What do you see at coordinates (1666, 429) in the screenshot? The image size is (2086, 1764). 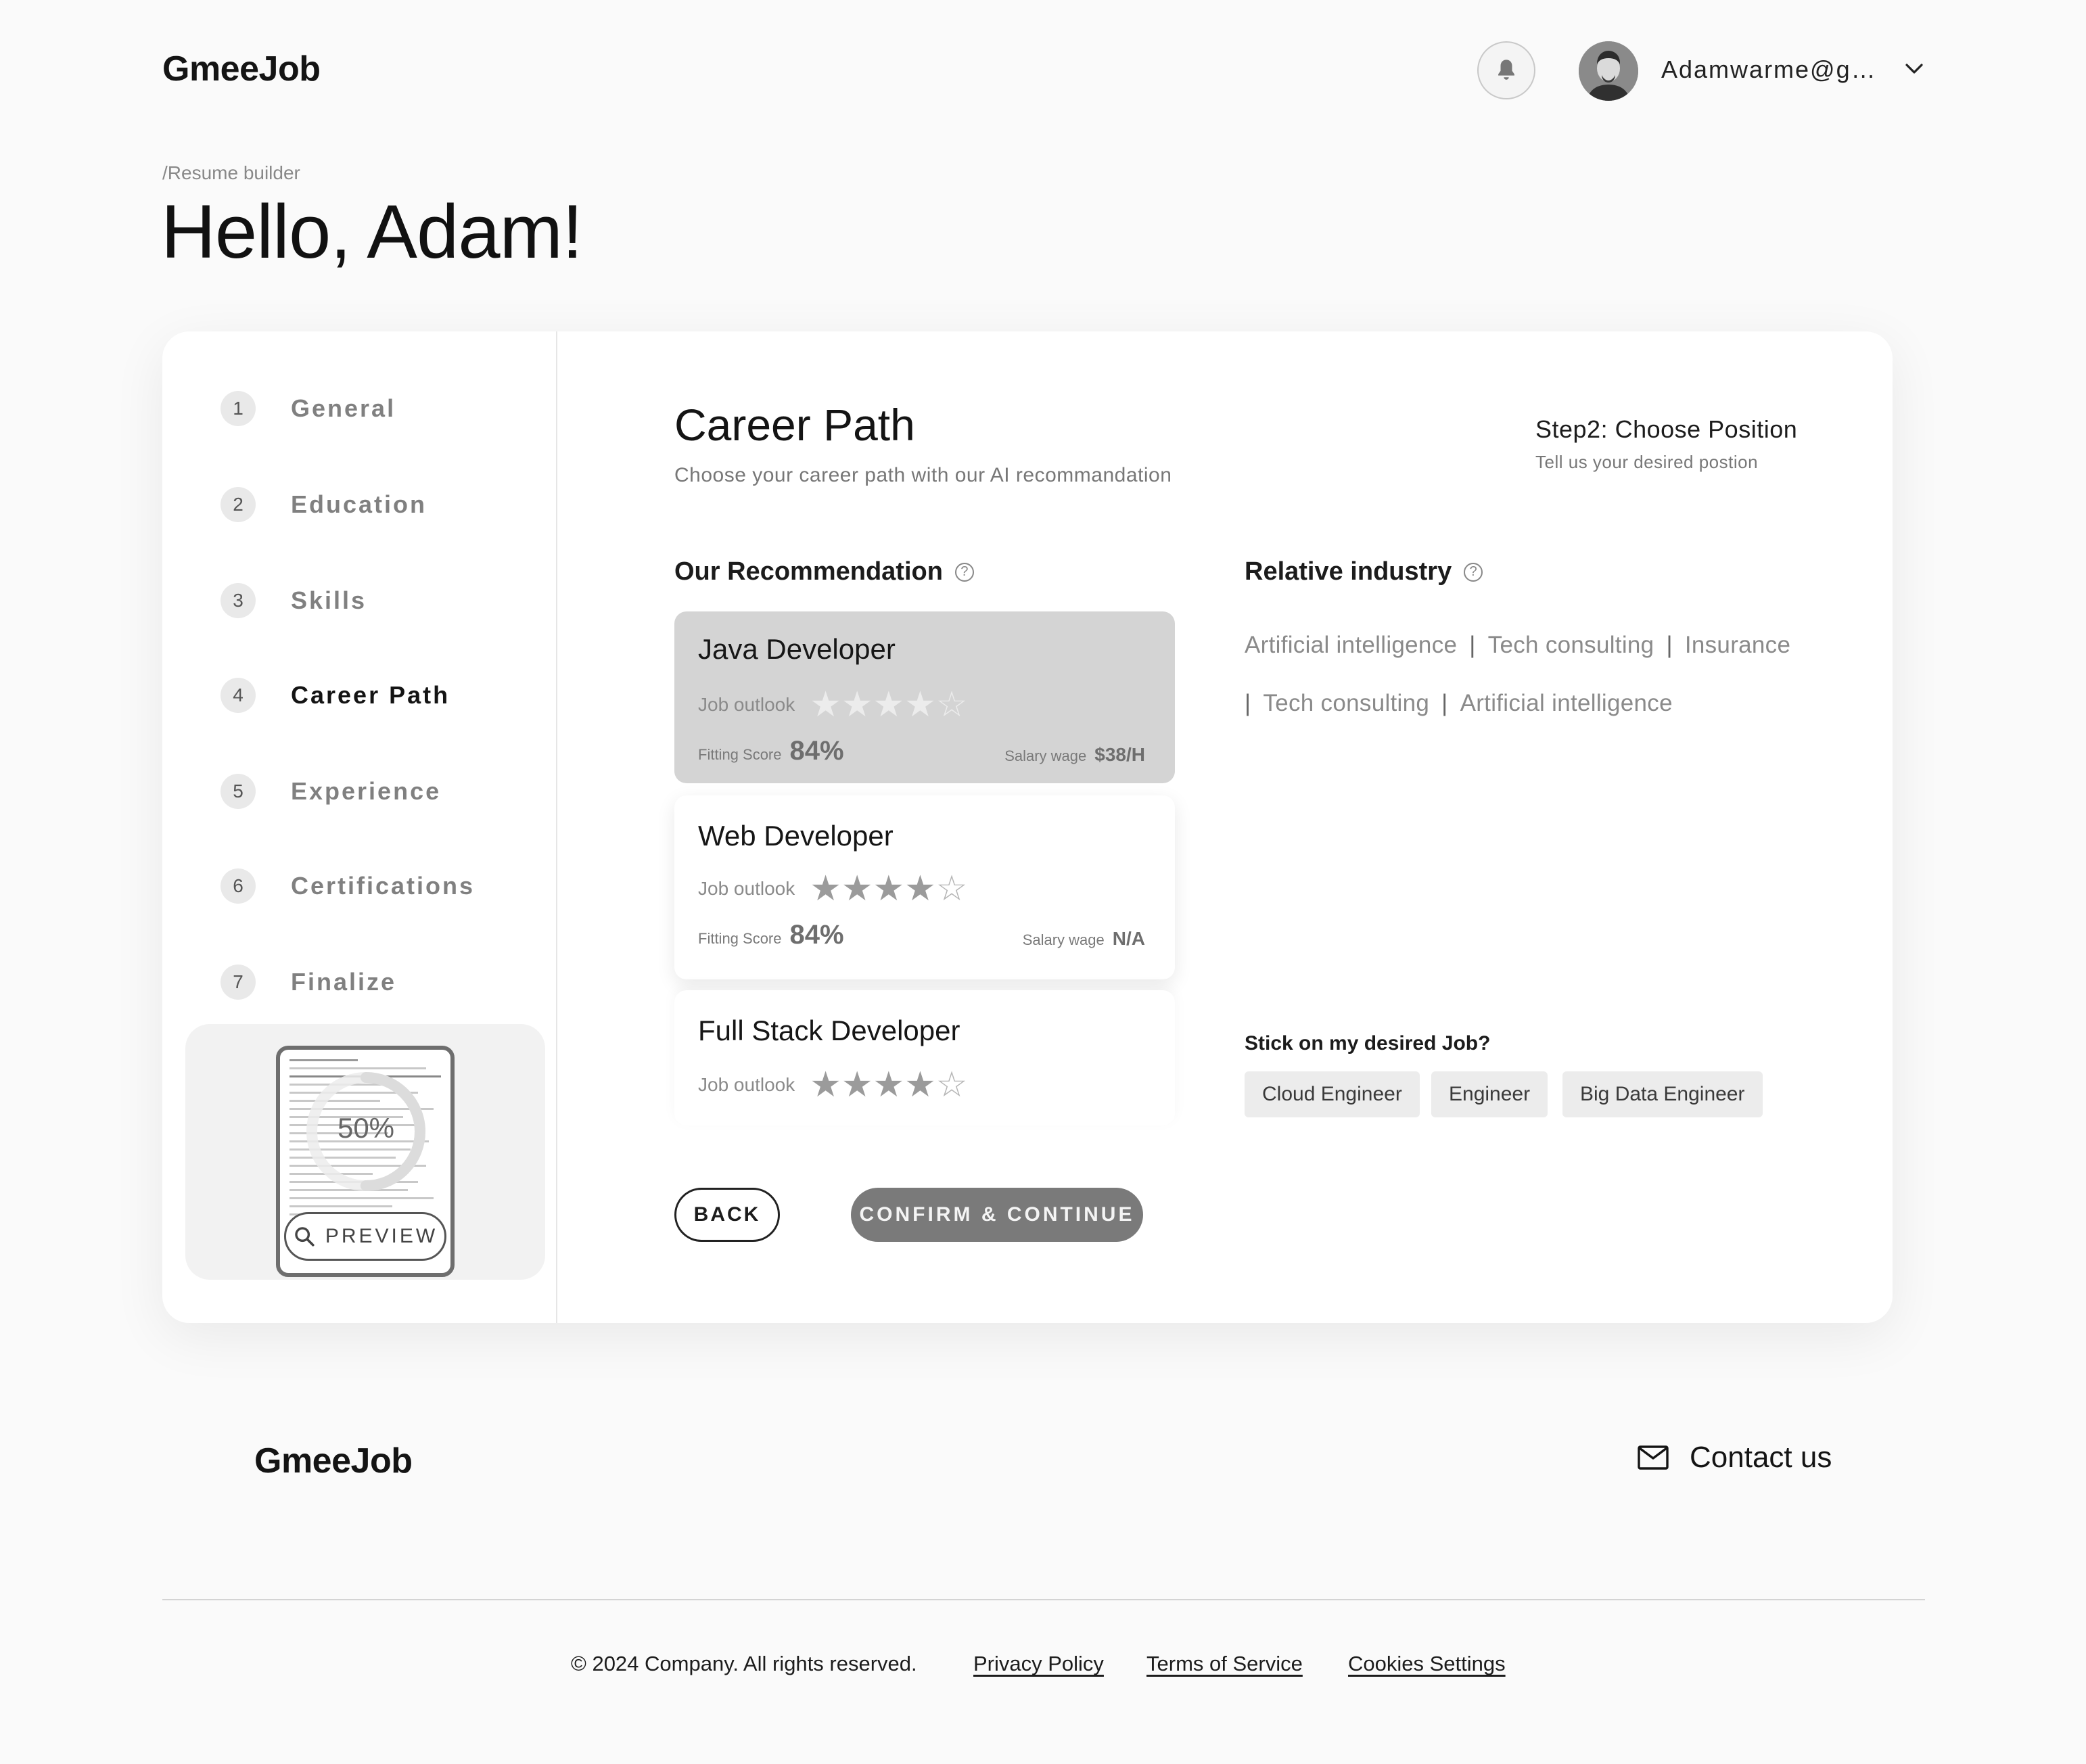 I see `step-indicator-title: Step2: Choose Position` at bounding box center [1666, 429].